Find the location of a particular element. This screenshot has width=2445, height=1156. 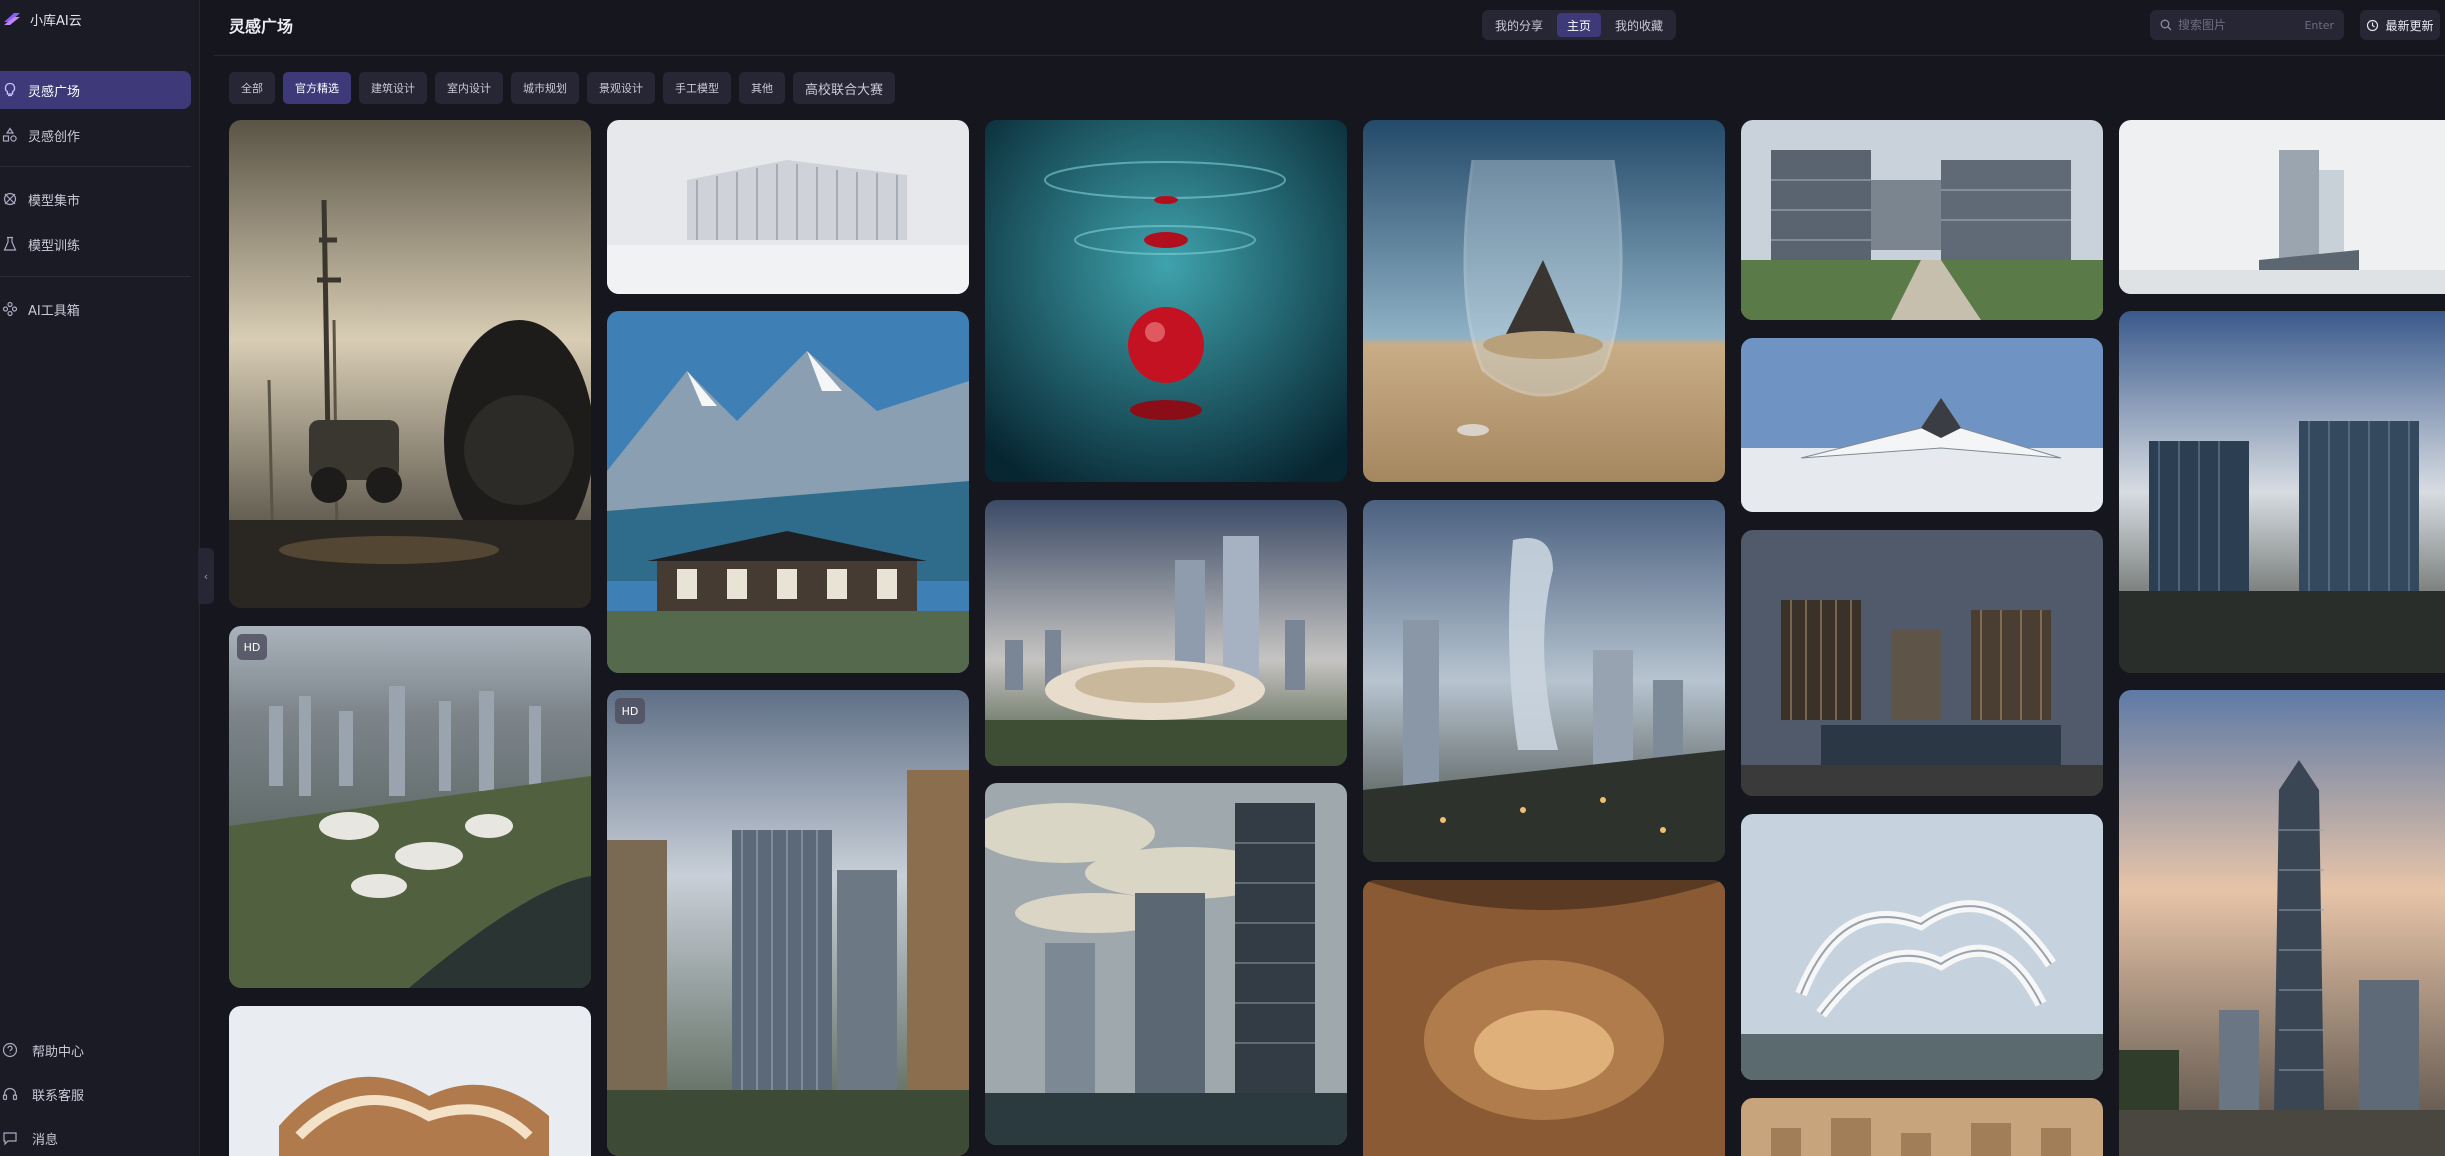

category-chip-official-picks: 官方精选 is located at coordinates (317, 88).